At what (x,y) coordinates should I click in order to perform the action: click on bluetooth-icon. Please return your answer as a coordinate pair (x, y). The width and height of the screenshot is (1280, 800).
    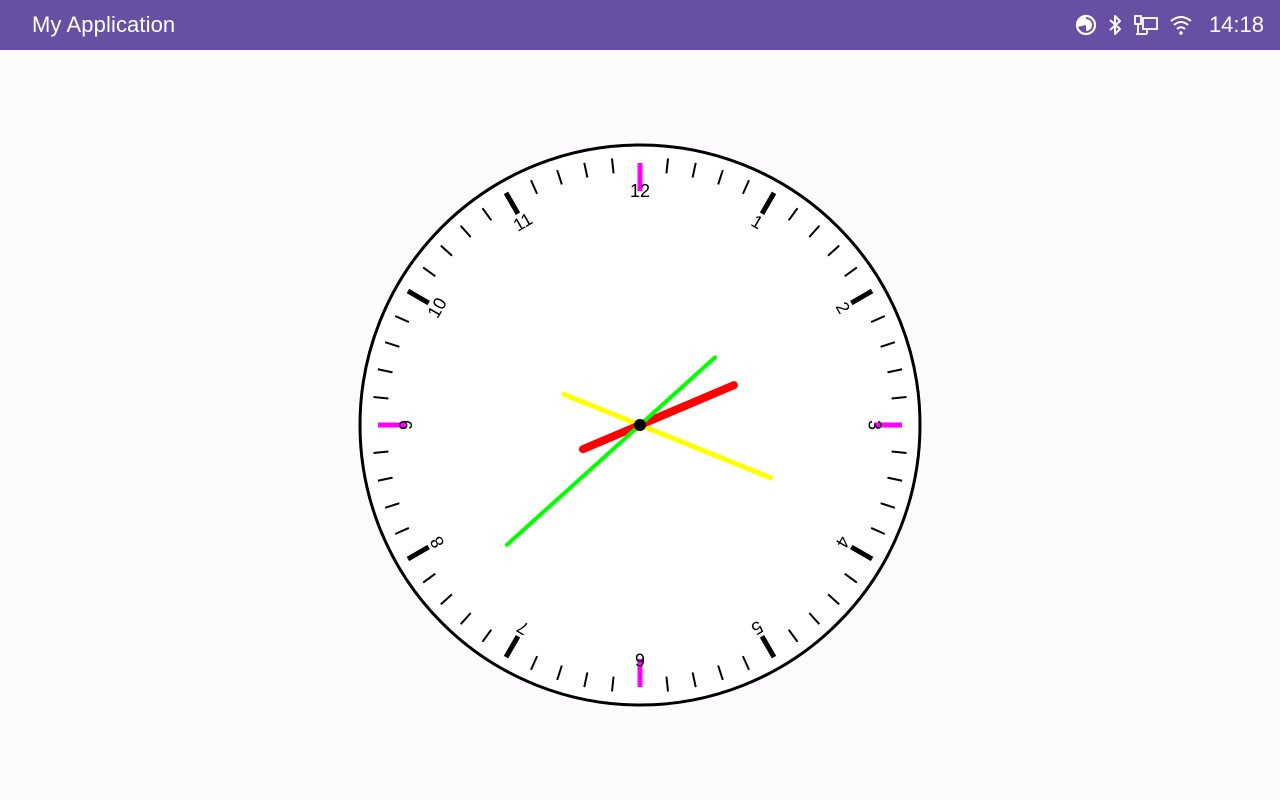
    Looking at the image, I should click on (1115, 25).